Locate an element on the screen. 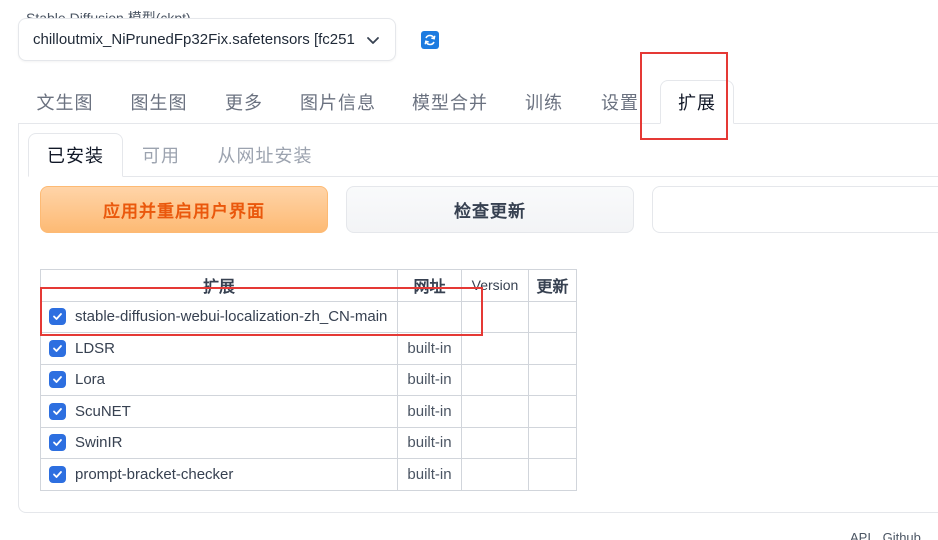 The height and width of the screenshot is (540, 938). footer-links: API Github is located at coordinates (889, 535).